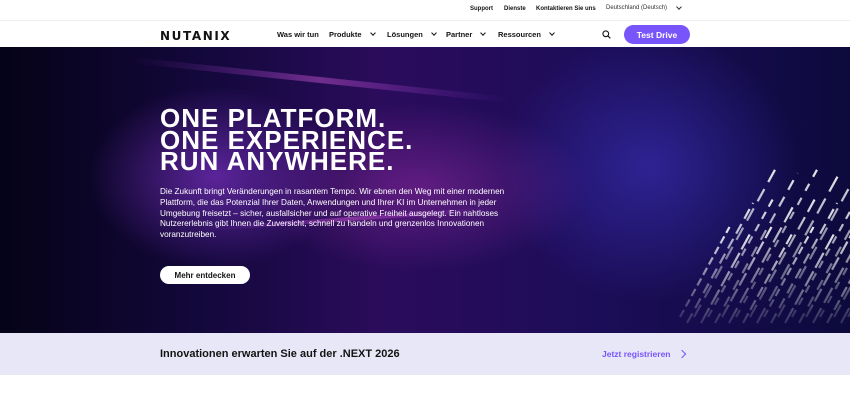 The width and height of the screenshot is (850, 408). Describe the element at coordinates (681, 354) in the screenshot. I see `chevron-right-icon` at that location.